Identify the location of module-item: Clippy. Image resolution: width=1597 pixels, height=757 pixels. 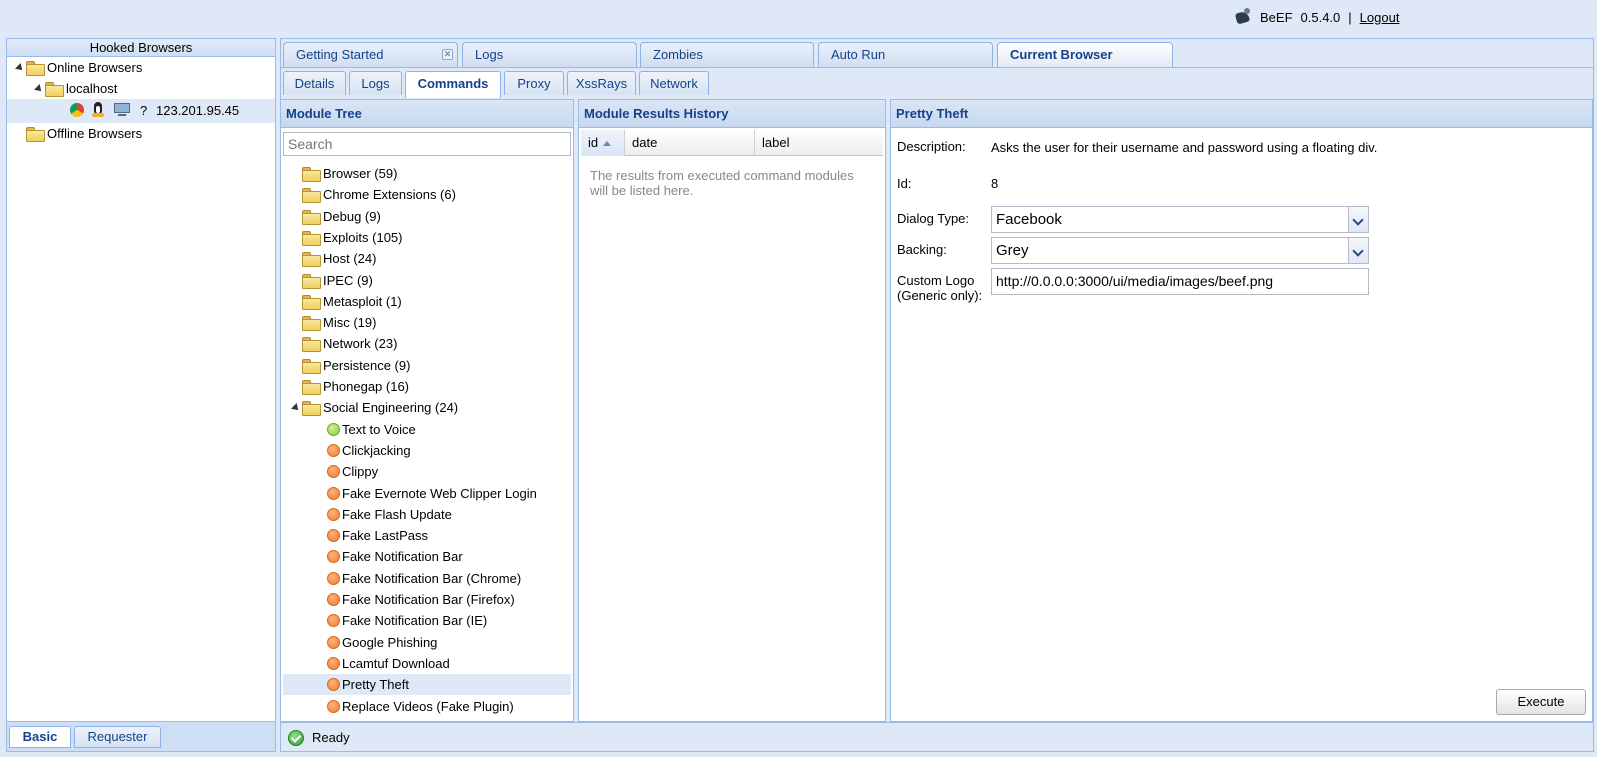
(427, 471).